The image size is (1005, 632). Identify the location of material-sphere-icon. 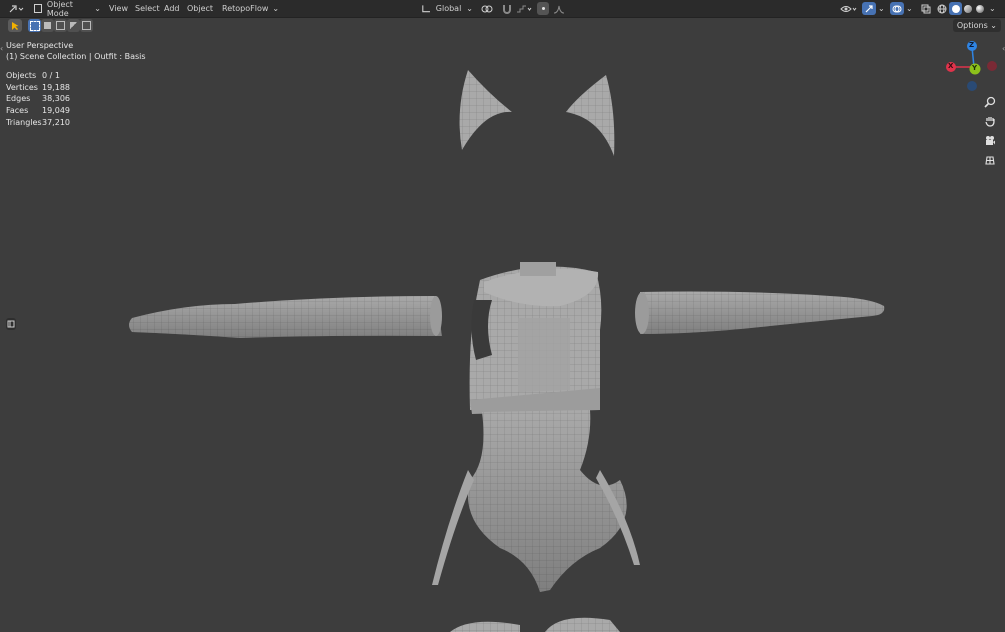
(968, 8).